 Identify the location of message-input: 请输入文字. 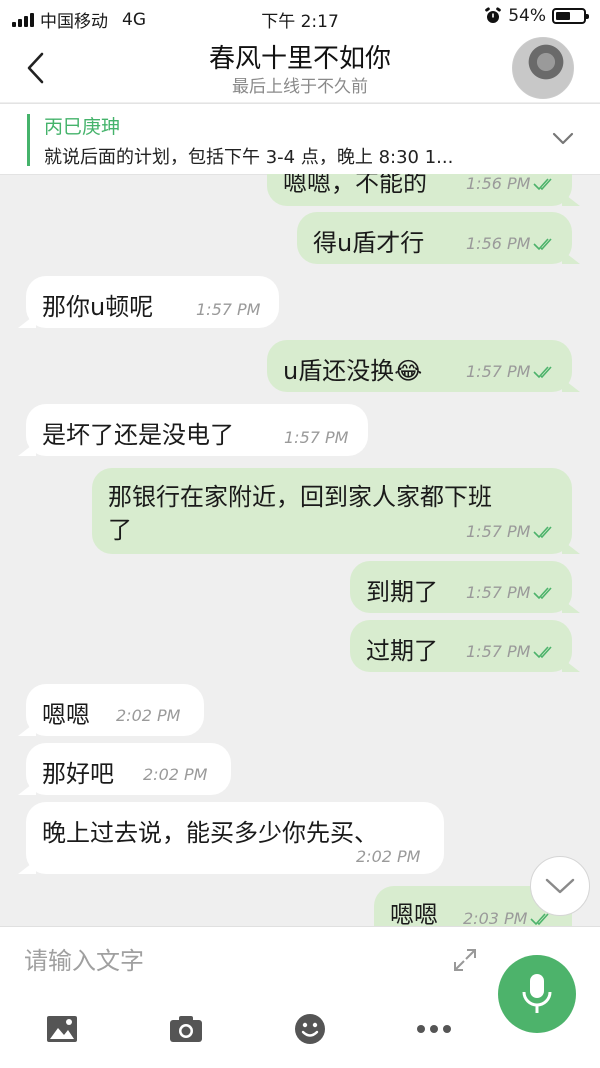
(234, 961).